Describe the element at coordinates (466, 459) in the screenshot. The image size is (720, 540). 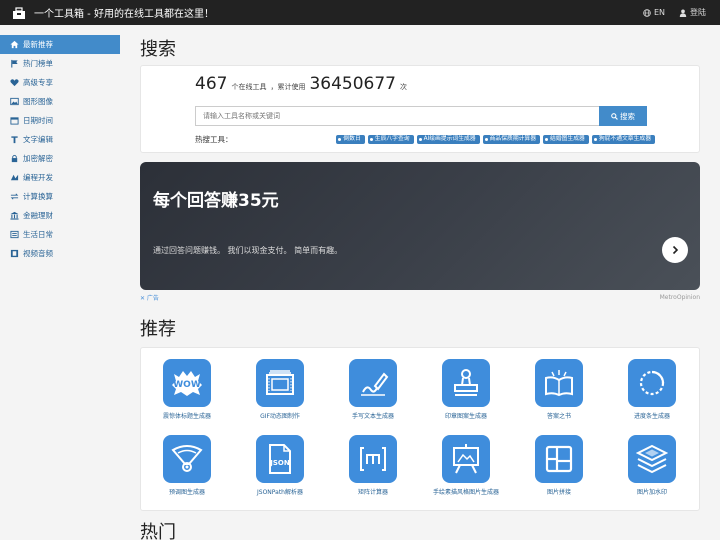
I see `easel-icon` at that location.